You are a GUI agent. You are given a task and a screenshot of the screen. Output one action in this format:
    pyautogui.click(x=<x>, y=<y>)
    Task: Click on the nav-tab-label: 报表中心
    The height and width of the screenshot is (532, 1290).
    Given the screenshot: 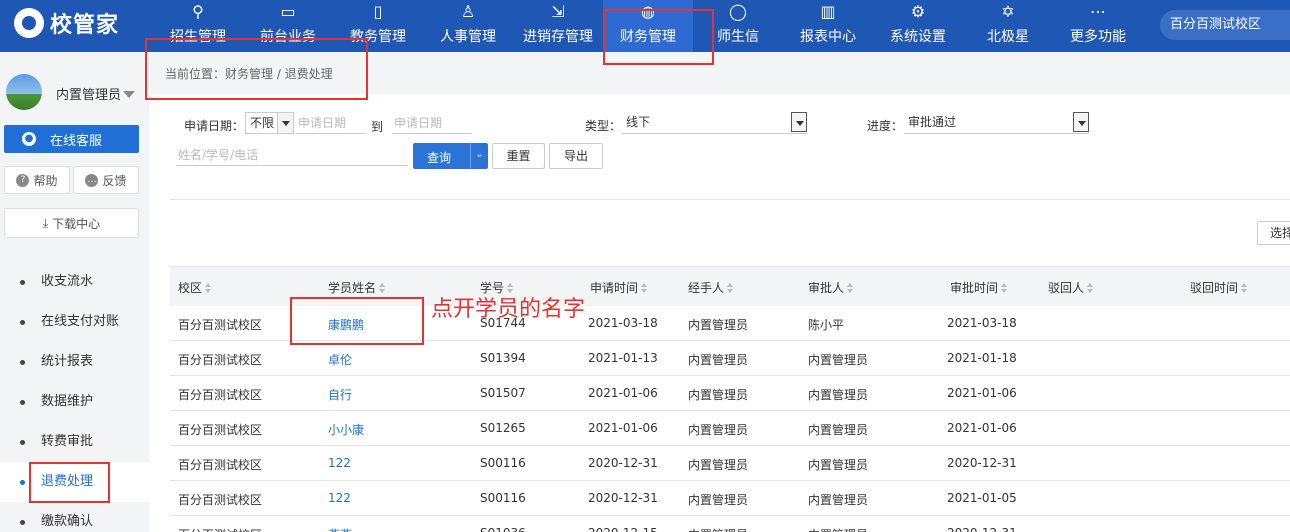 What is the action you would take?
    pyautogui.click(x=828, y=37)
    